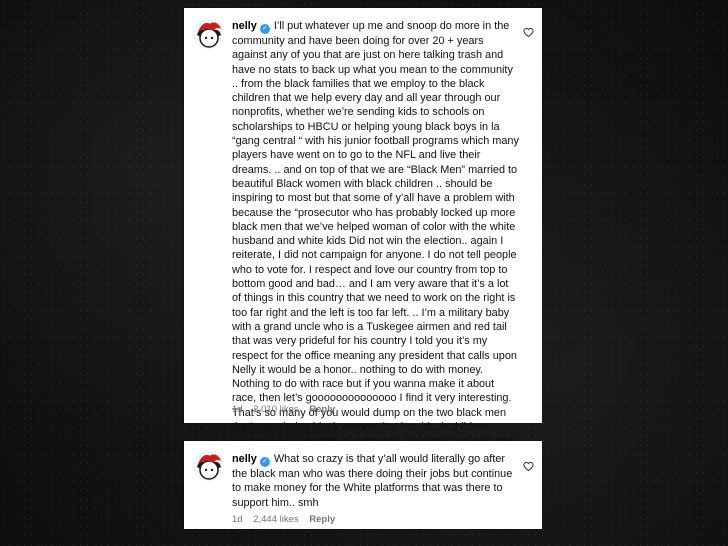 The width and height of the screenshot is (728, 546). I want to click on like-count: 2,444 likes, so click(275, 519).